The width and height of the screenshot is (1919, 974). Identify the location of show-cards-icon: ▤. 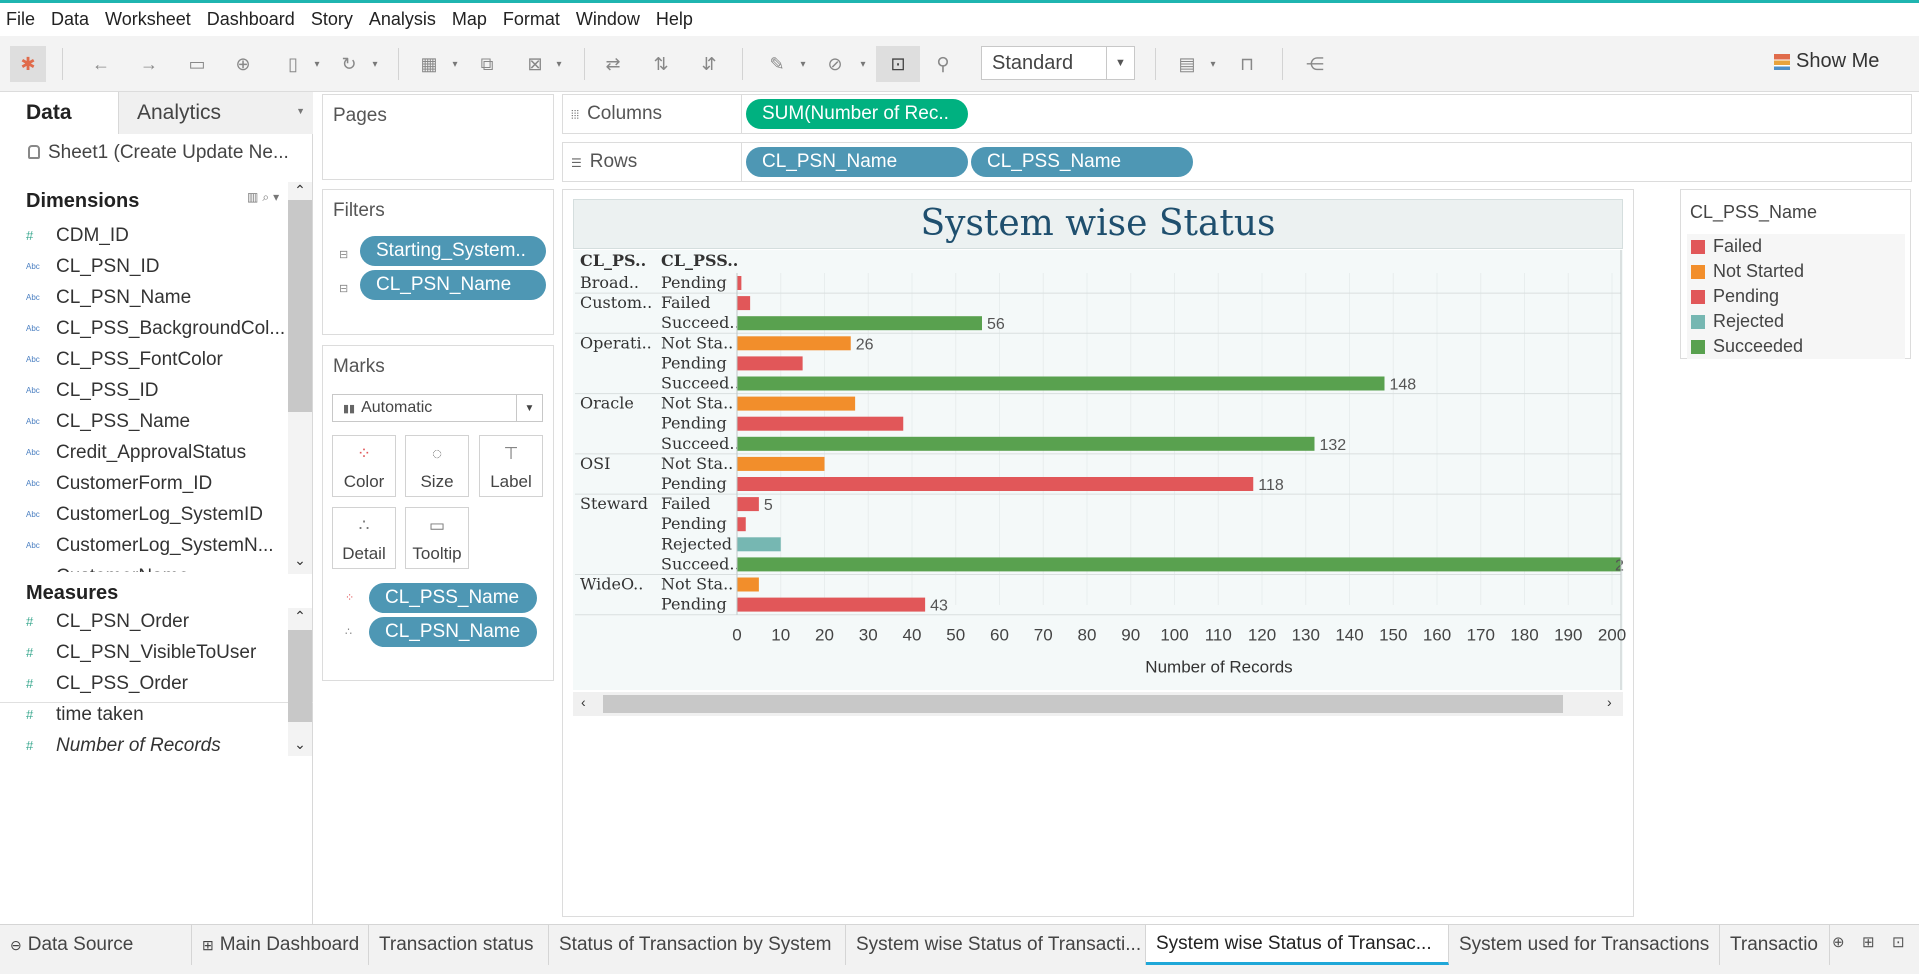
(1187, 64).